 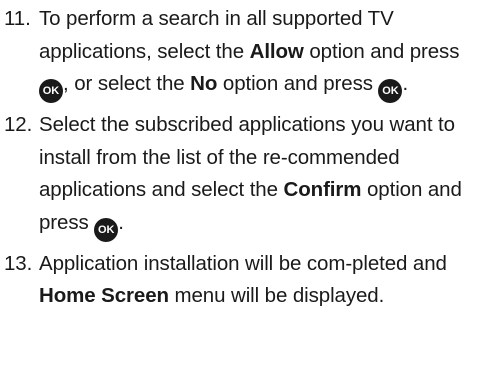 I want to click on no-option-label: No, so click(x=204, y=83).